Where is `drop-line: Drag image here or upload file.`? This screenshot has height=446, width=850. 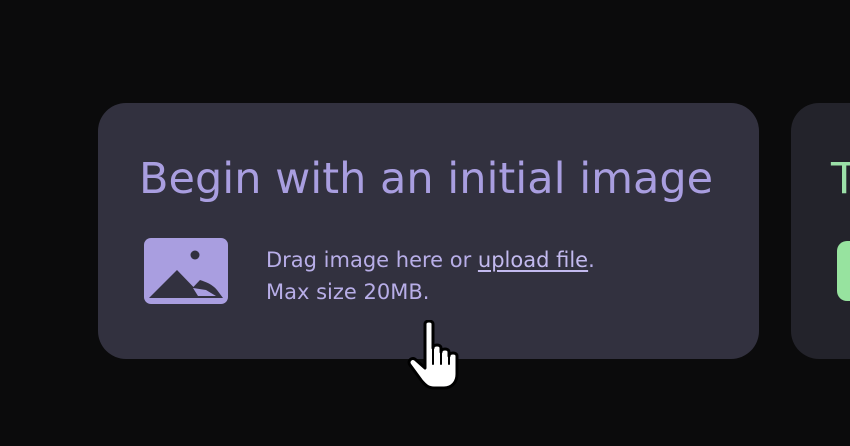
drop-line: Drag image here or upload file. is located at coordinates (430, 260).